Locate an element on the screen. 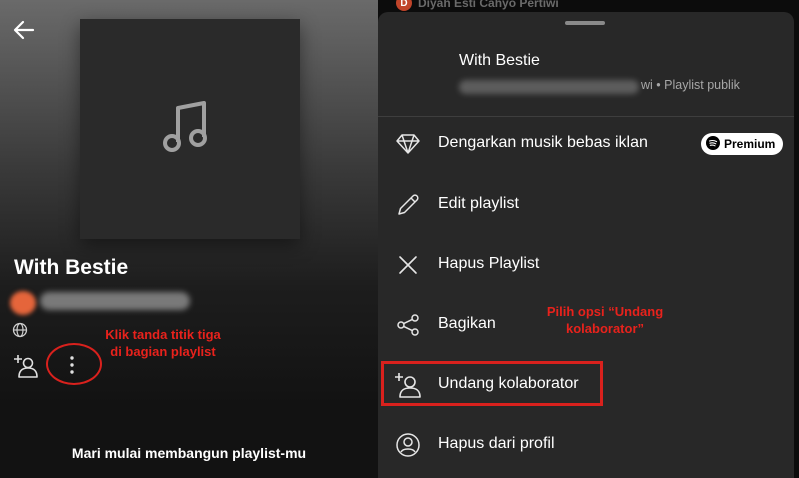 The image size is (799, 478). back-arrow-icon is located at coordinates (24, 30).